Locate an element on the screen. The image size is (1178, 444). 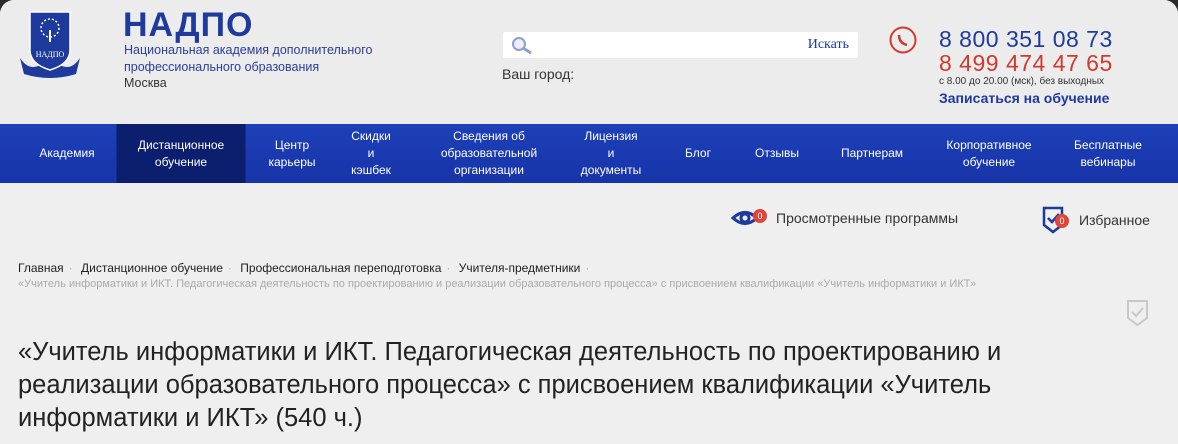
breadcrumb-home: Главная is located at coordinates (41, 268).